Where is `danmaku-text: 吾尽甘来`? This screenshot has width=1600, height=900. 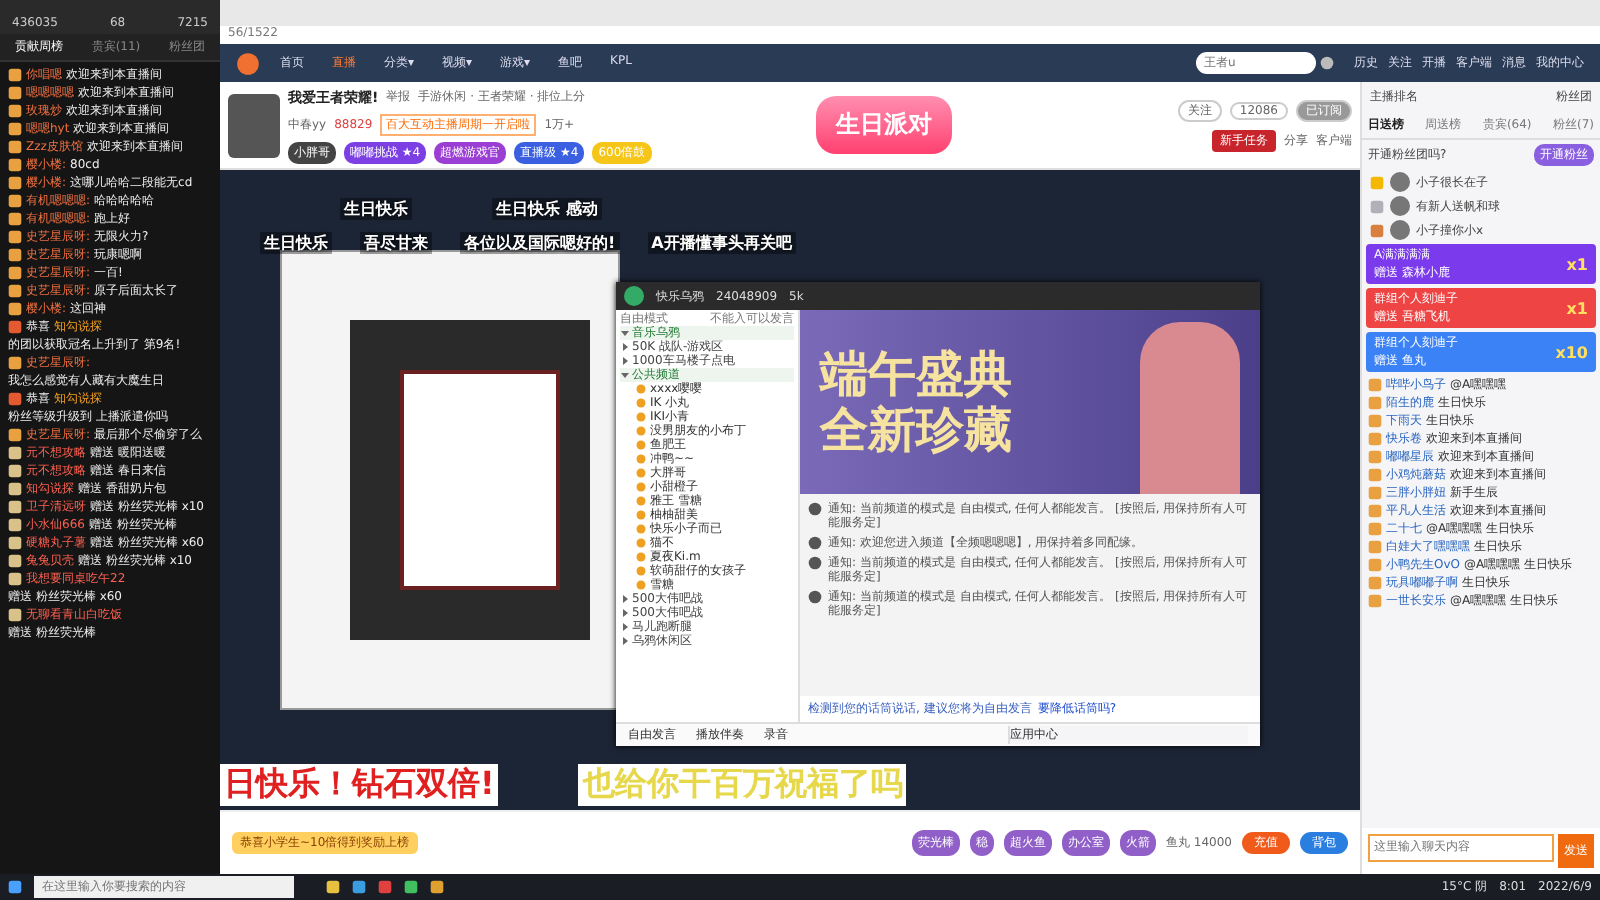 danmaku-text: 吾尽甘来 is located at coordinates (396, 243).